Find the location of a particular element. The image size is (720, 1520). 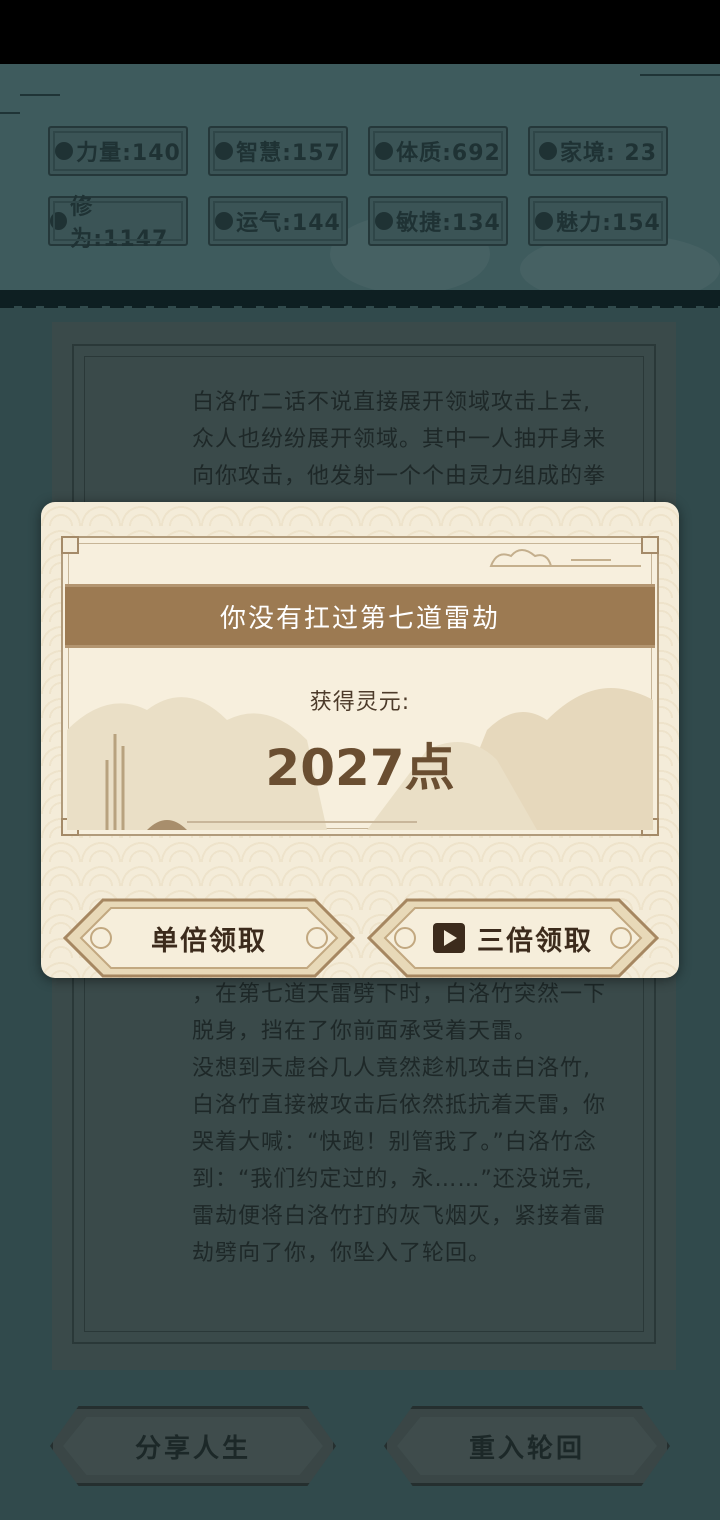

cloud-ornament-icon is located at coordinates (565, 558).